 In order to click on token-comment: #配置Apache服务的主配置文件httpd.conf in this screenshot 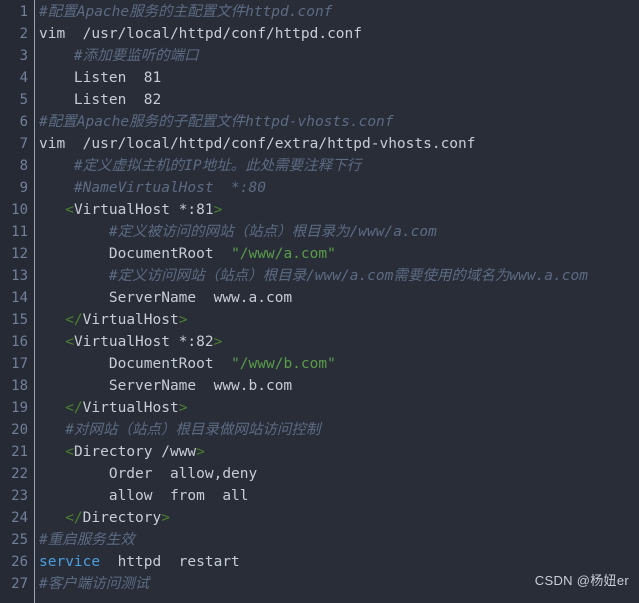, I will do `click(186, 12)`.